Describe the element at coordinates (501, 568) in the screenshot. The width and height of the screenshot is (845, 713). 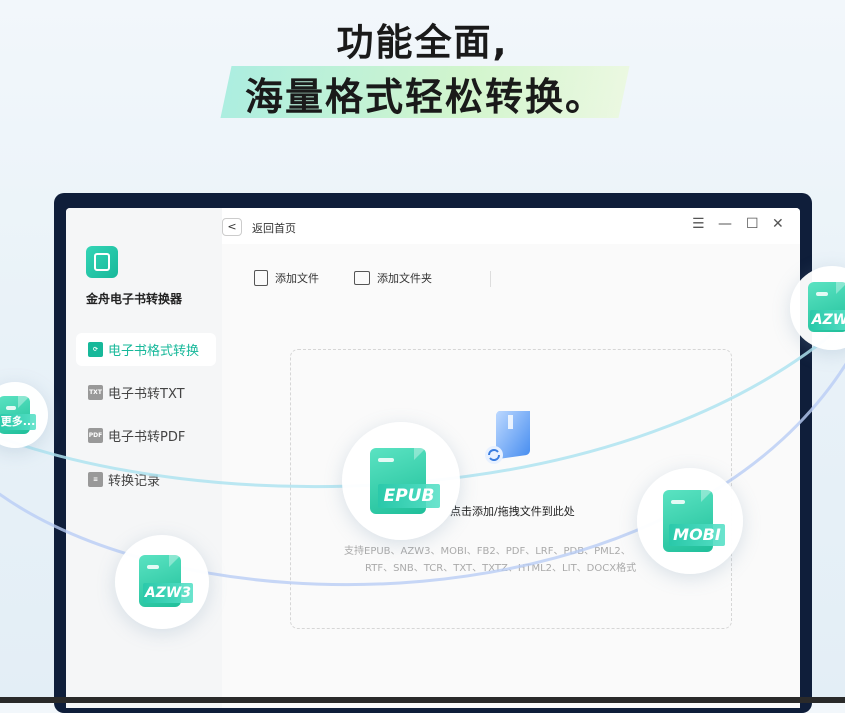
I see `supported-formats-line2: RTF、SNB、TCR、TXT、TXTZ、HTML2、LIT、DOCX格式` at that location.